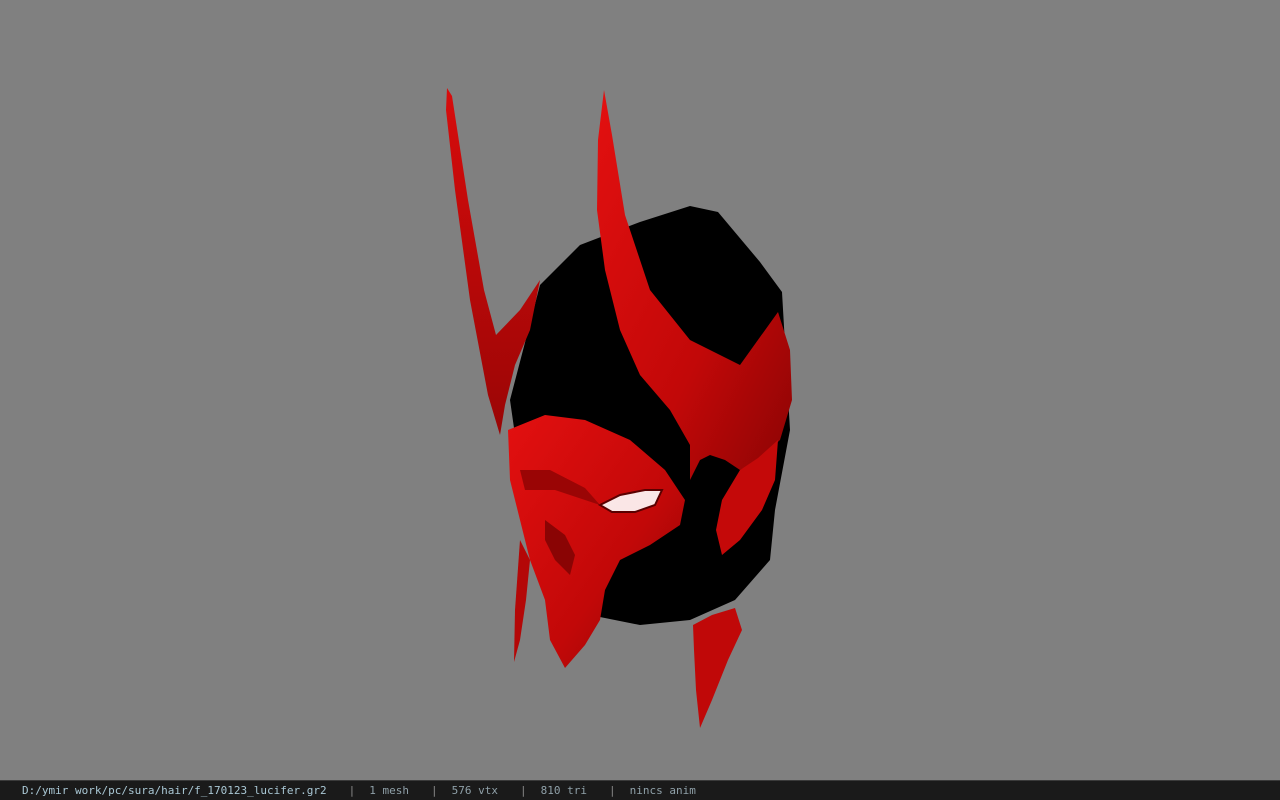  What do you see at coordinates (662, 790) in the screenshot?
I see `animation-status-label: nincs anim` at bounding box center [662, 790].